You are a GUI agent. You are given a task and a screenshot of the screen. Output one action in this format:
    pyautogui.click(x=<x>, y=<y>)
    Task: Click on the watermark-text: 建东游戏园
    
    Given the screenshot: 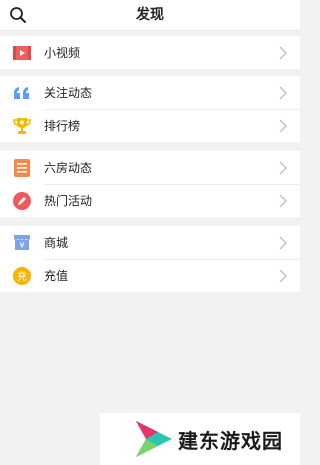 What is the action you would take?
    pyautogui.click(x=230, y=440)
    